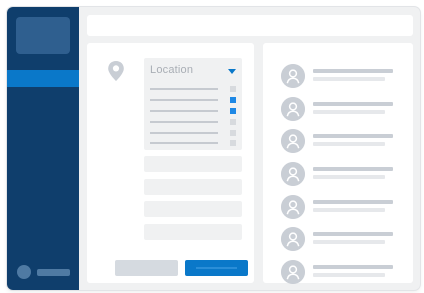 This screenshot has width=424, height=293. What do you see at coordinates (53, 272) in the screenshot?
I see `user-name-placeholder` at bounding box center [53, 272].